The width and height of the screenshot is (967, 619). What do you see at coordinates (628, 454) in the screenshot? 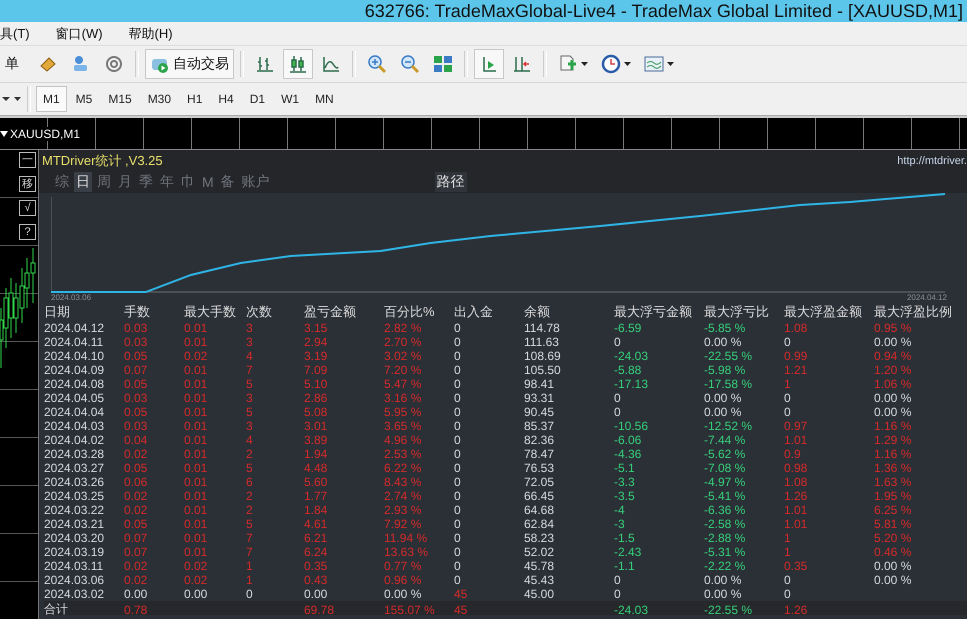
I see `table-cell: -4.36` at bounding box center [628, 454].